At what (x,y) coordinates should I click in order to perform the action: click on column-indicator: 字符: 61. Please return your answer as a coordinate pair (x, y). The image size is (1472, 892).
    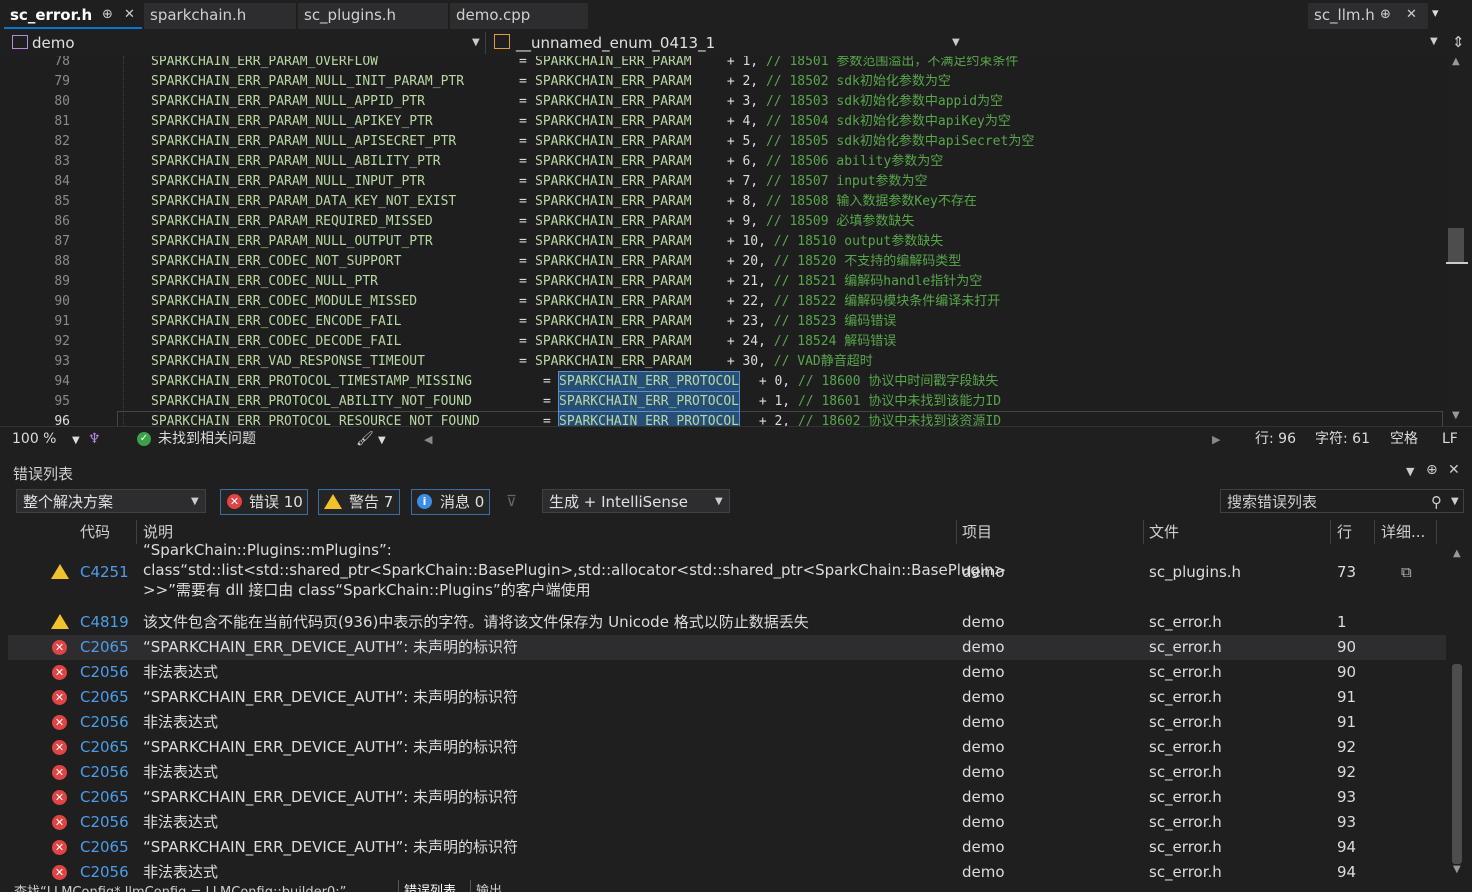
    Looking at the image, I should click on (1342, 439).